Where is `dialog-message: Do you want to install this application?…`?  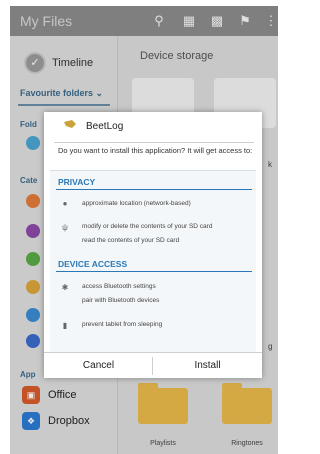 dialog-message: Do you want to install this application?… is located at coordinates (155, 150).